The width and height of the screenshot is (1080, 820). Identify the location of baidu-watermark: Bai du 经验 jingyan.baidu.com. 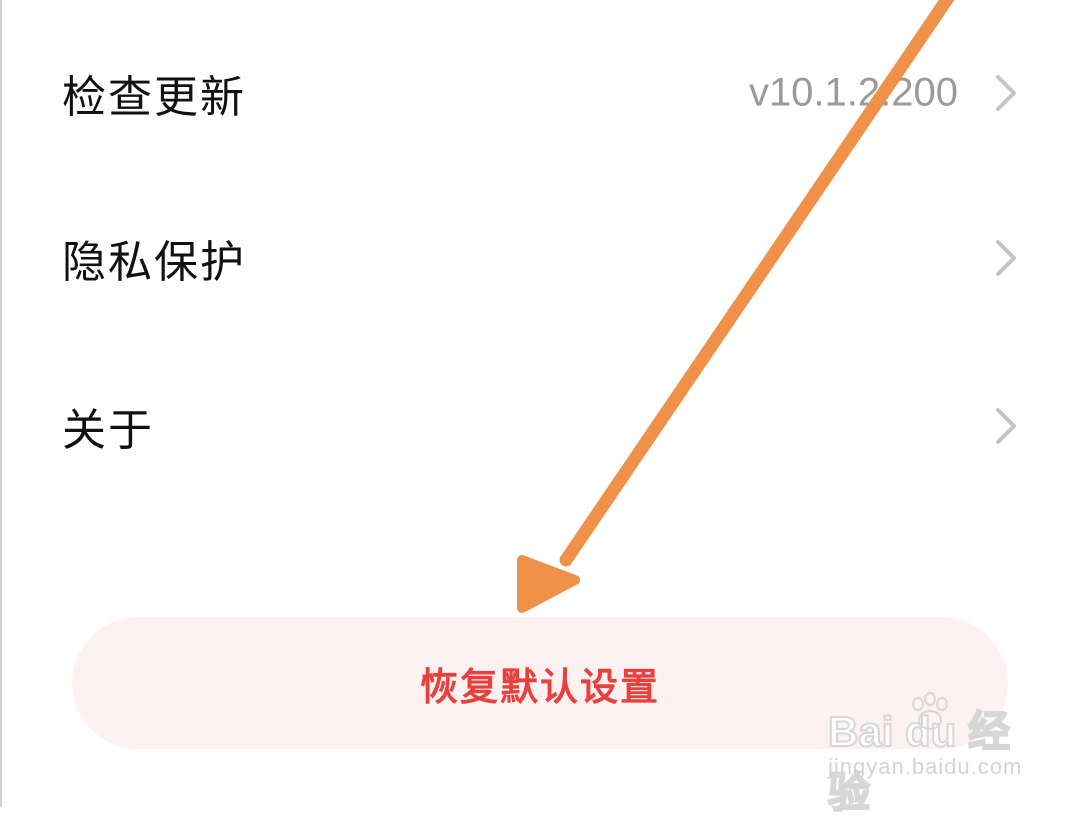
(927, 752).